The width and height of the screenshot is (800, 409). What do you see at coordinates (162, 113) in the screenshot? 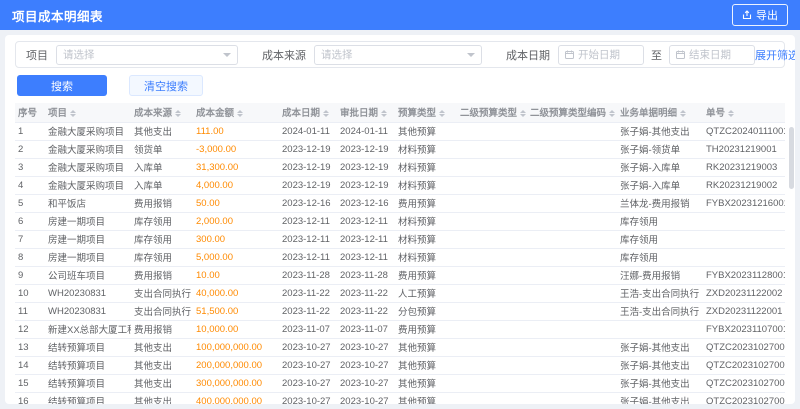
I see `column-header-2: 成本来源` at bounding box center [162, 113].